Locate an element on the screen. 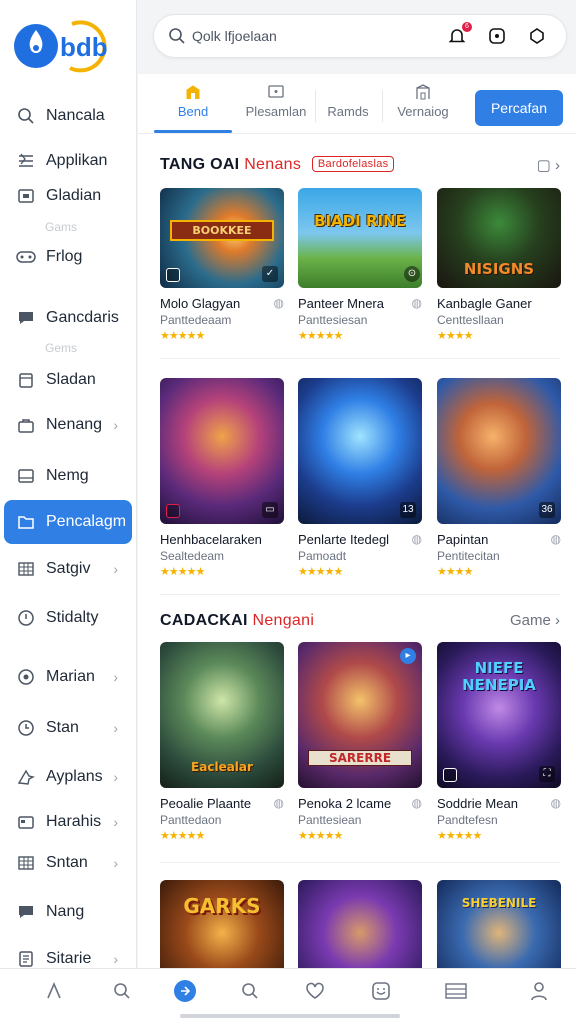 The width and height of the screenshot is (576, 1024). search-bar: Qolk lfjoelaan 6 is located at coordinates (360, 36).